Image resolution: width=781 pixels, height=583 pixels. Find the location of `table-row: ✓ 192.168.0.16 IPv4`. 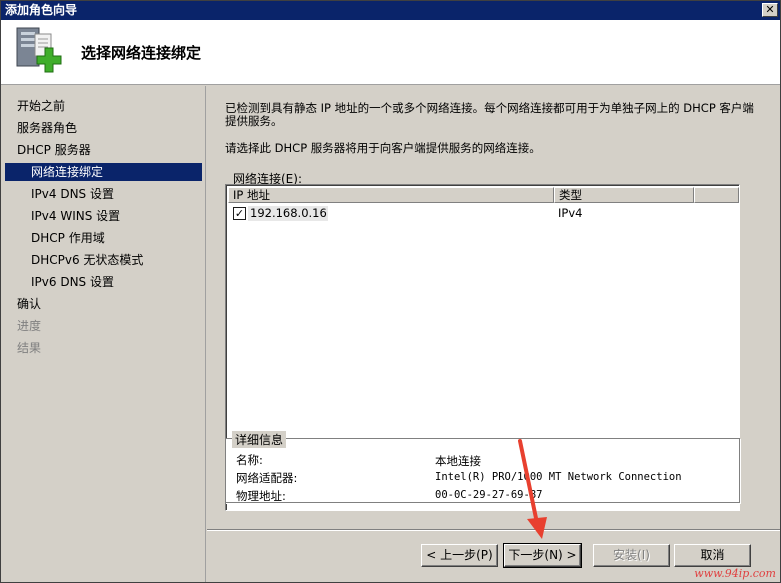

table-row: ✓ 192.168.0.16 IPv4 is located at coordinates (480, 213).